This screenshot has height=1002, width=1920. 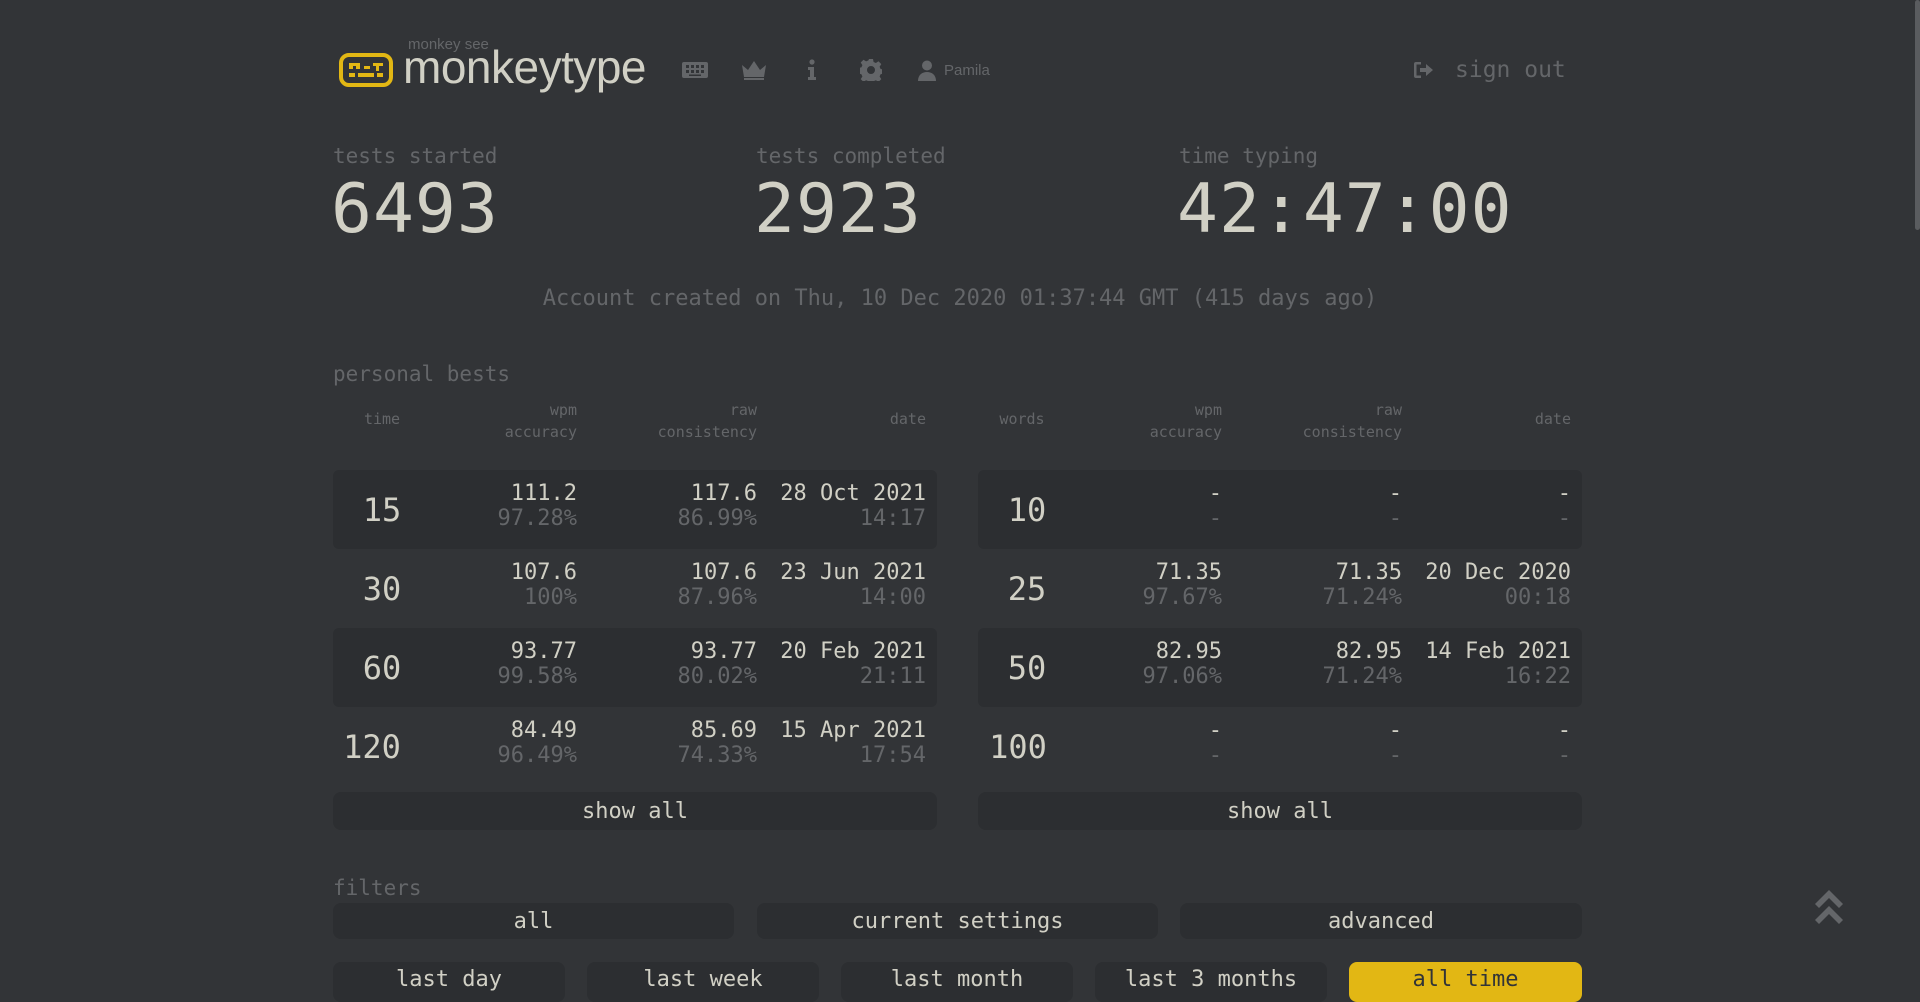 What do you see at coordinates (1022, 419) in the screenshot?
I see `header-words: words` at bounding box center [1022, 419].